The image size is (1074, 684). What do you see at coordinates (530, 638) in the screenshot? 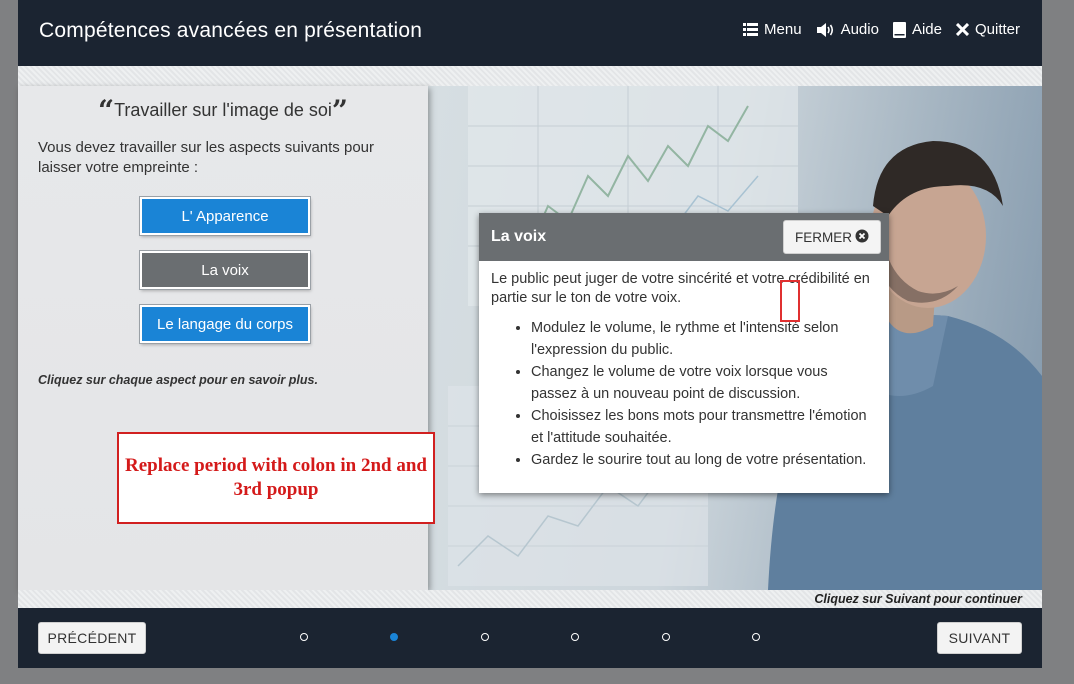
I see `footer-bar: PRÉCÉDENT SUIVANT` at bounding box center [530, 638].